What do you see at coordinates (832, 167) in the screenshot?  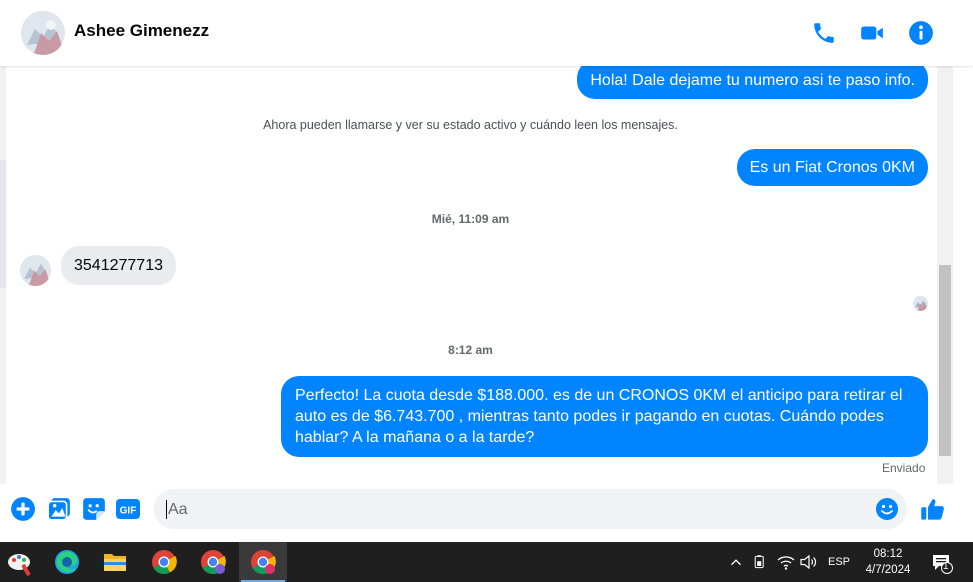 I see `outgoing-message: Es un Fiat Cronos 0KM` at bounding box center [832, 167].